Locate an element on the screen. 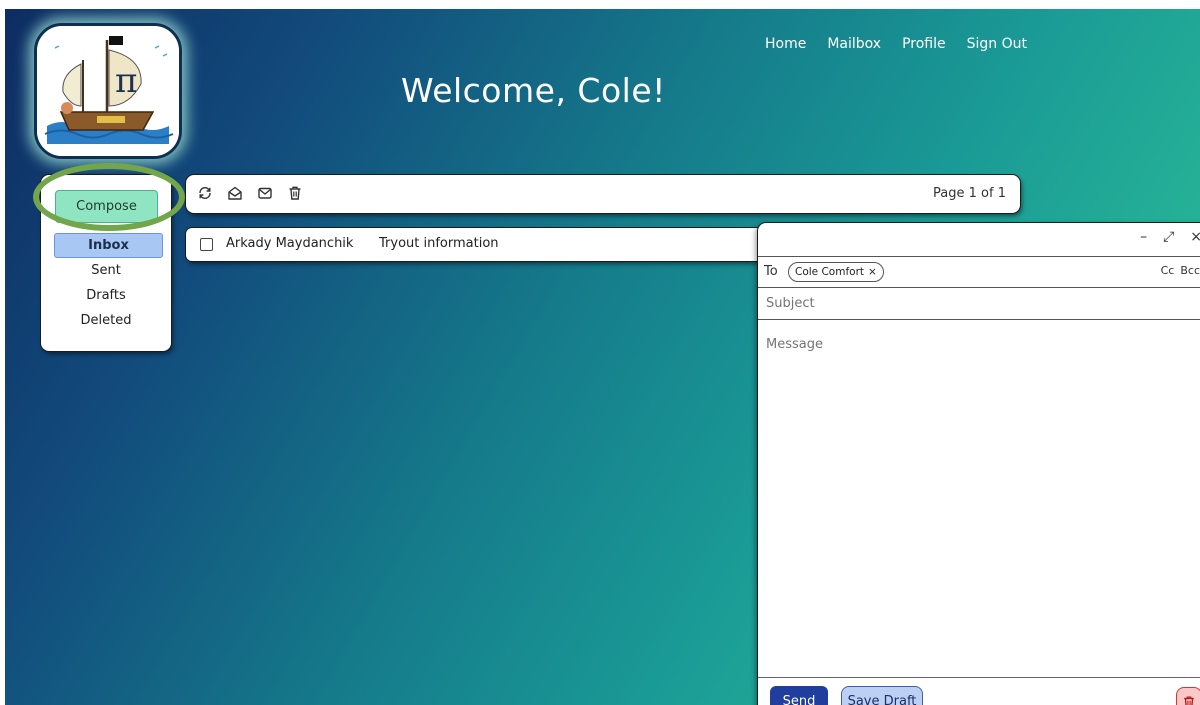 Image resolution: width=1200 pixels, height=705 pixels. compose-button: Compose is located at coordinates (106, 206).